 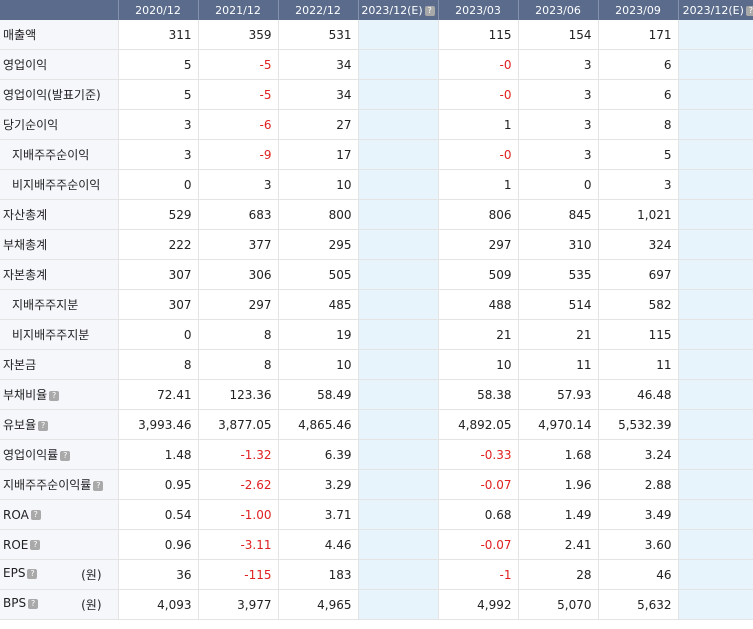 What do you see at coordinates (557, 304) in the screenshot?
I see `value-cell: 514` at bounding box center [557, 304].